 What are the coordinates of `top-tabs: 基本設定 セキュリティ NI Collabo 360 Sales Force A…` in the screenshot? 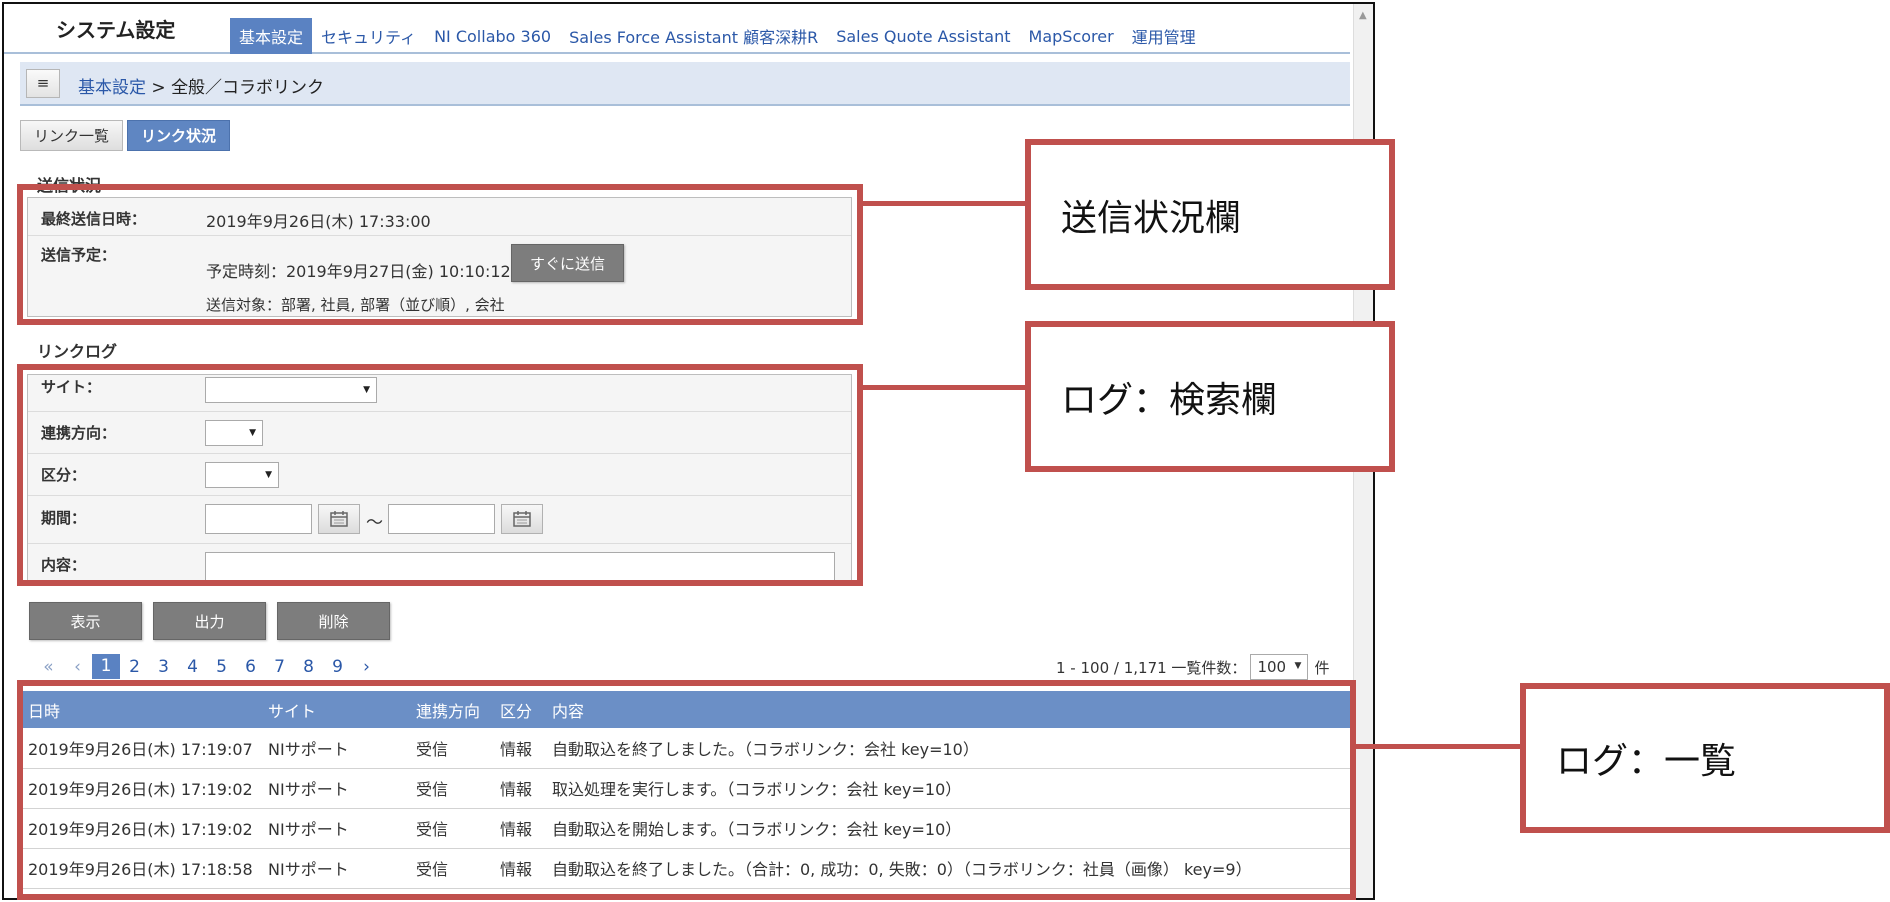 It's located at (717, 36).